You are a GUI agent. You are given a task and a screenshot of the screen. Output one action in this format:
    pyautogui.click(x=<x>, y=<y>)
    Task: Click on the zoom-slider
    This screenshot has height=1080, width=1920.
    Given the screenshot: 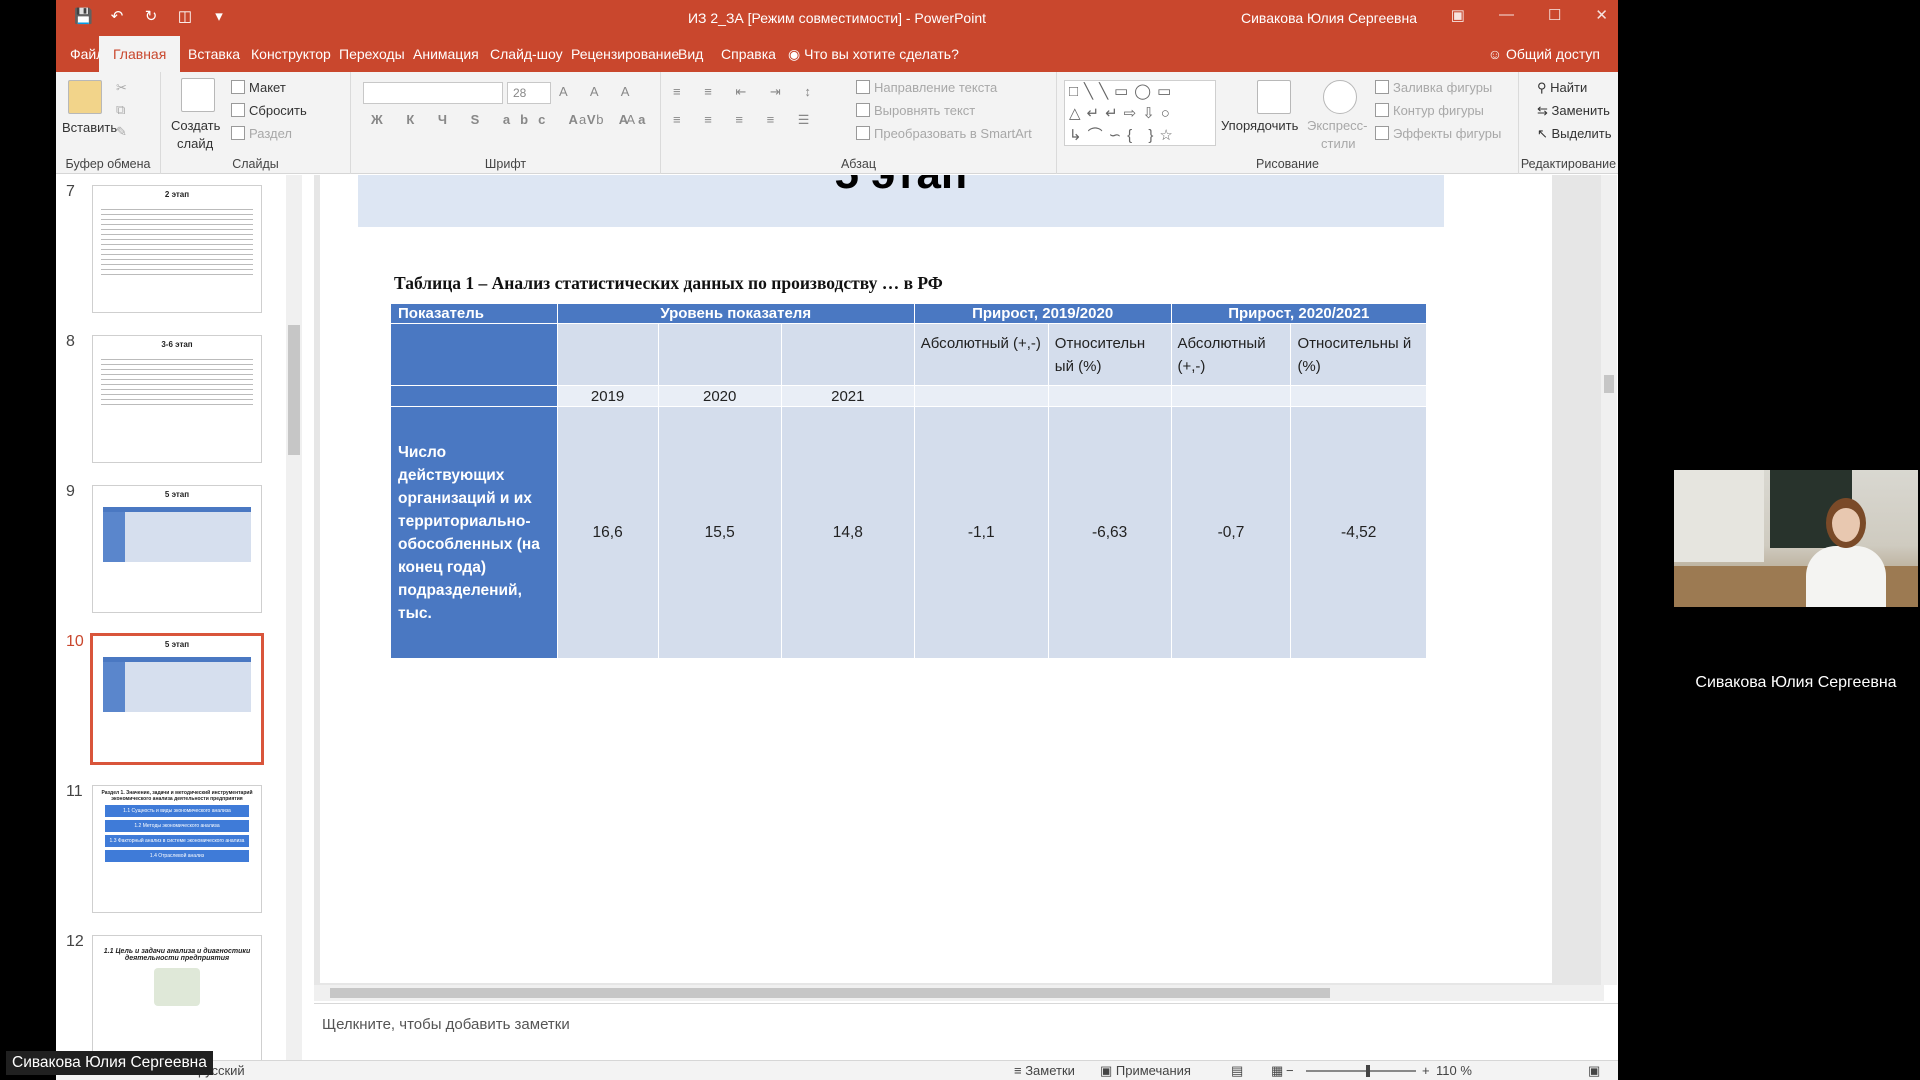 What is the action you would take?
    pyautogui.click(x=1361, y=1071)
    